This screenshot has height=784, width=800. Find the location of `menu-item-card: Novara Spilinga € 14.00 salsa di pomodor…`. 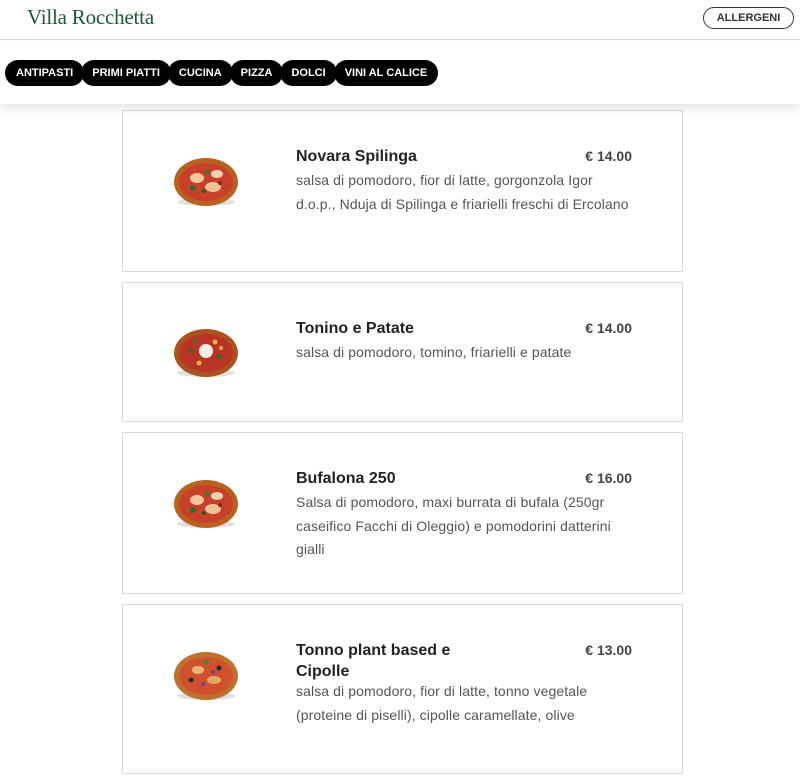

menu-item-card: Novara Spilinga € 14.00 salsa di pomodor… is located at coordinates (402, 191).